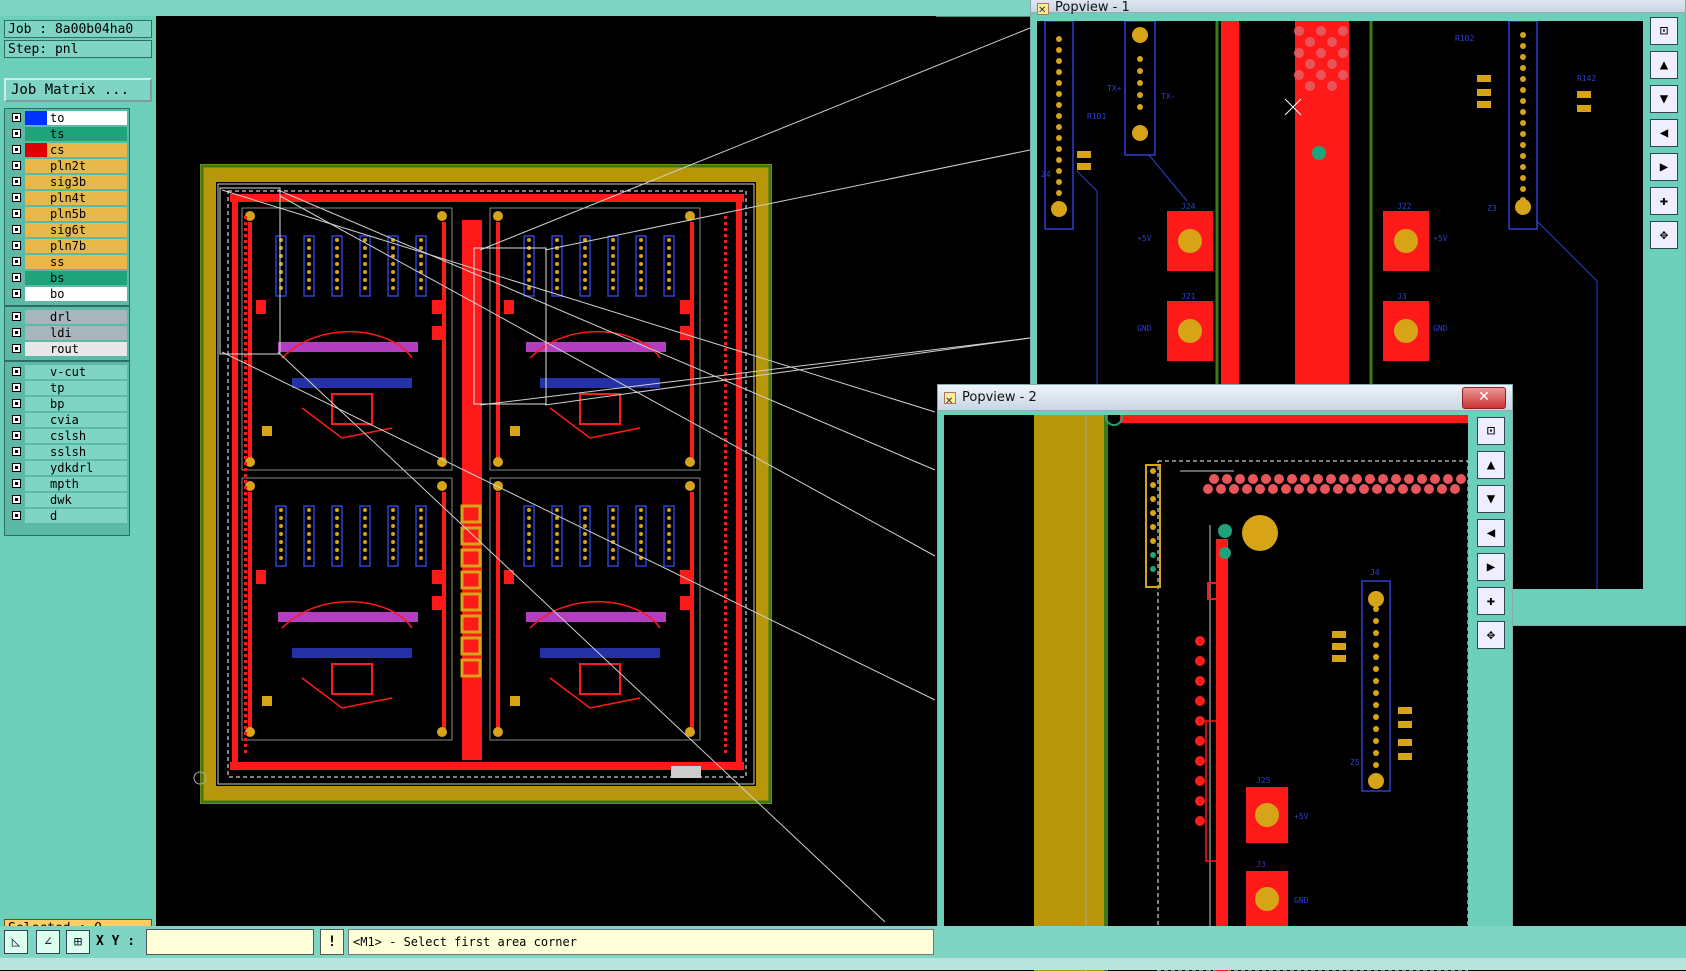 This screenshot has height=971, width=1686. I want to click on layer-row-d: d, so click(68, 516).